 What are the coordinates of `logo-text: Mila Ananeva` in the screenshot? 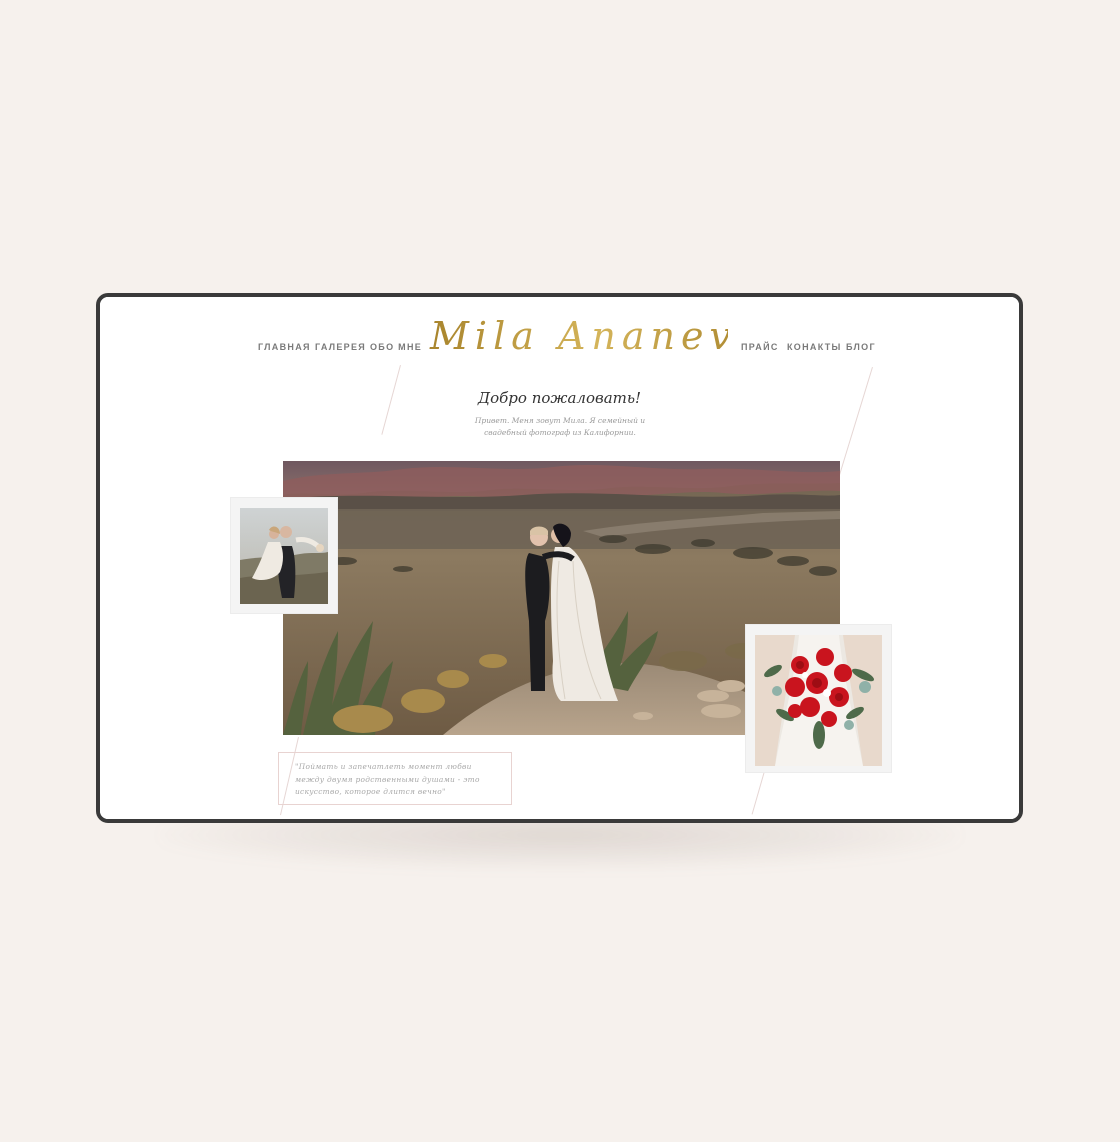 It's located at (578, 336).